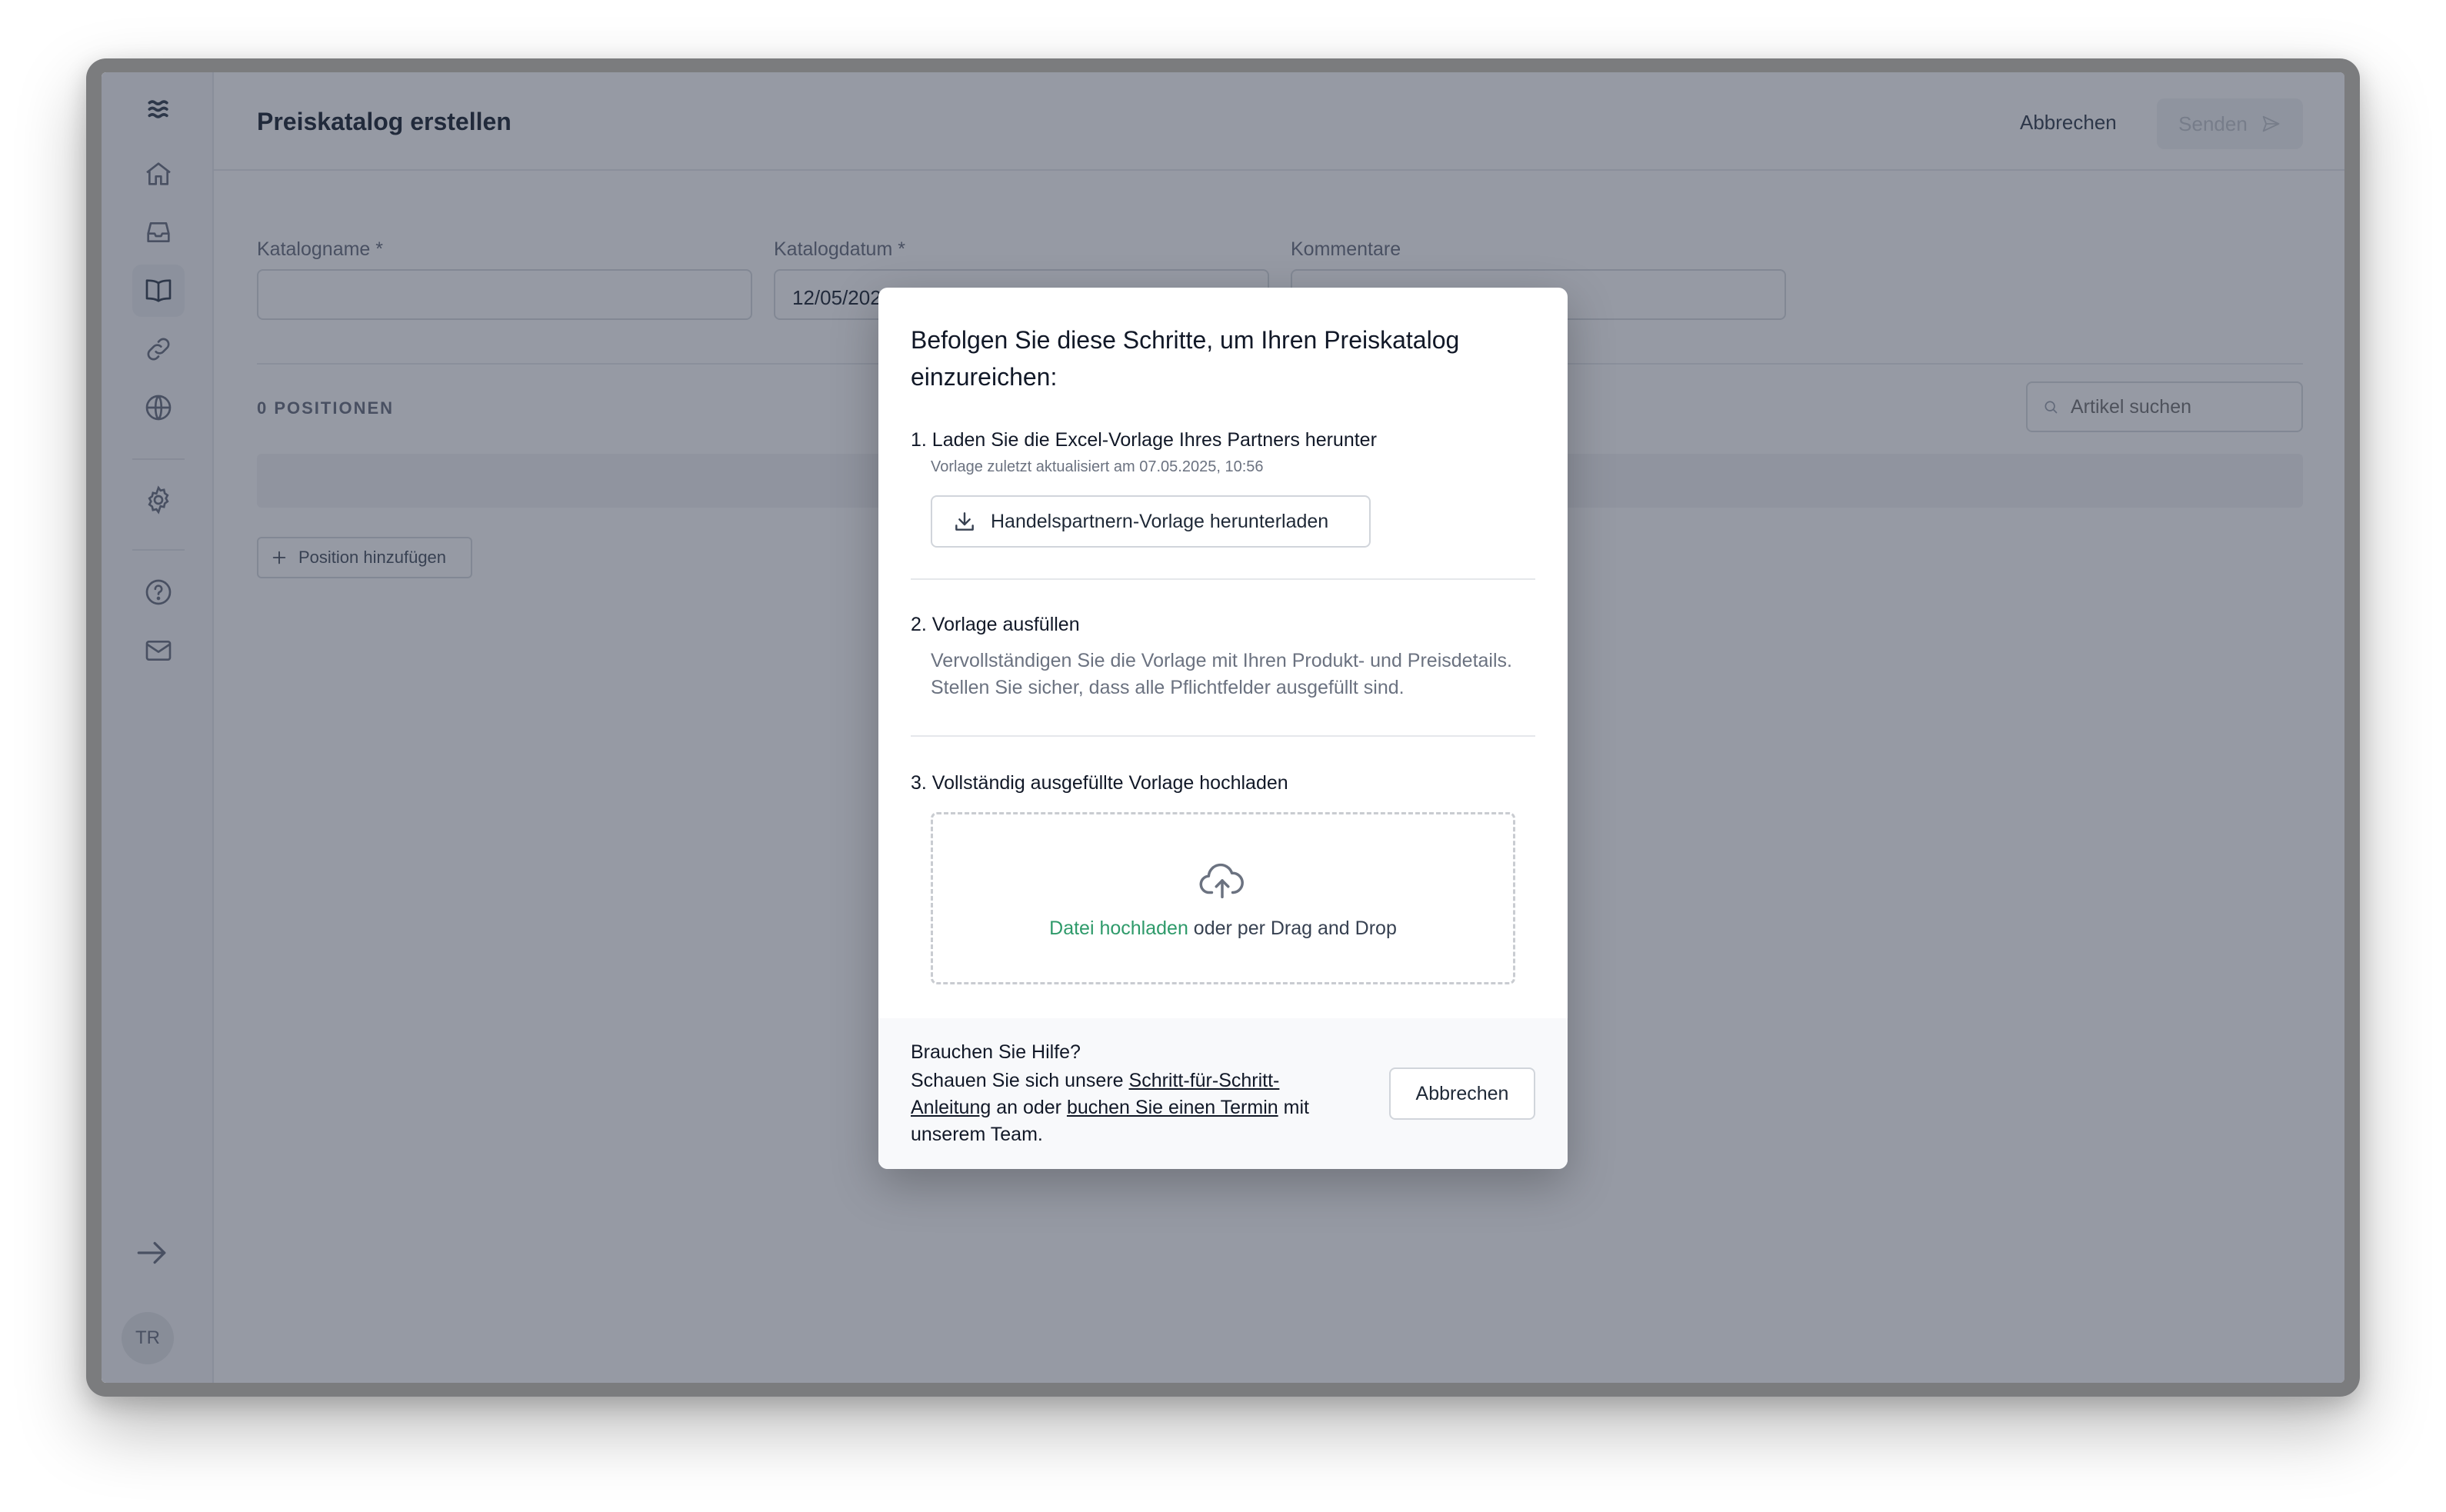 Image resolution: width=2446 pixels, height=1512 pixels. I want to click on help-text-middle: an oder, so click(1029, 1107).